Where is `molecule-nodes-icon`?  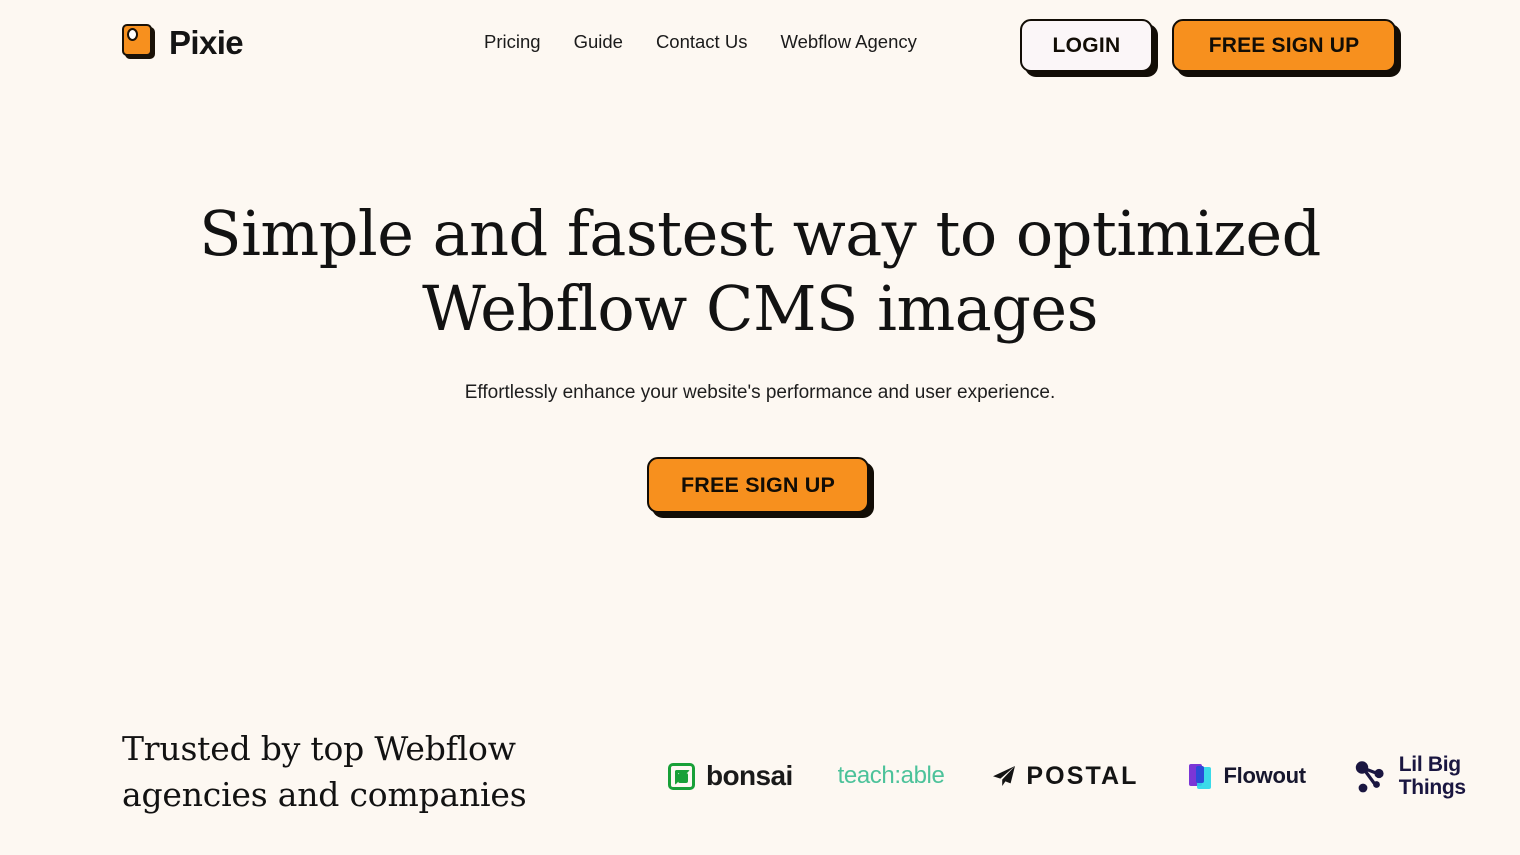 molecule-nodes-icon is located at coordinates (1369, 777).